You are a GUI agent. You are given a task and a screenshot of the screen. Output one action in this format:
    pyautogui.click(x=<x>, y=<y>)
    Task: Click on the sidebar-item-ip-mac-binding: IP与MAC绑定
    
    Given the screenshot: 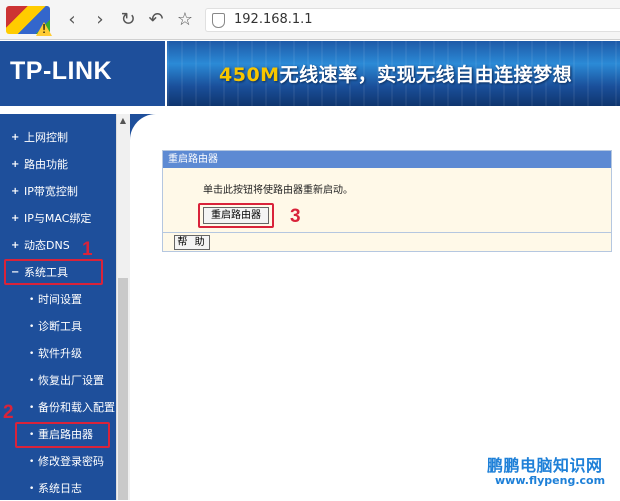 What is the action you would take?
    pyautogui.click(x=58, y=219)
    